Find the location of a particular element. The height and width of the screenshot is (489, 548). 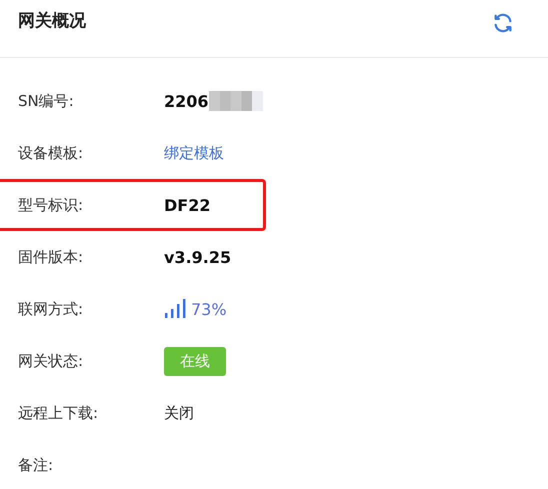

panel-title: 网关概况 is located at coordinates (52, 21).